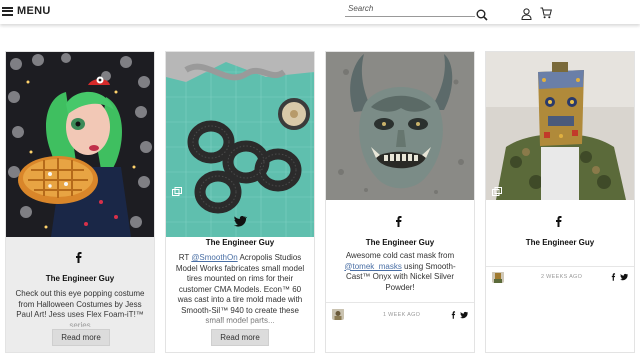 The image size is (640, 359). Describe the element at coordinates (546, 13) in the screenshot. I see `cart-icon` at that location.